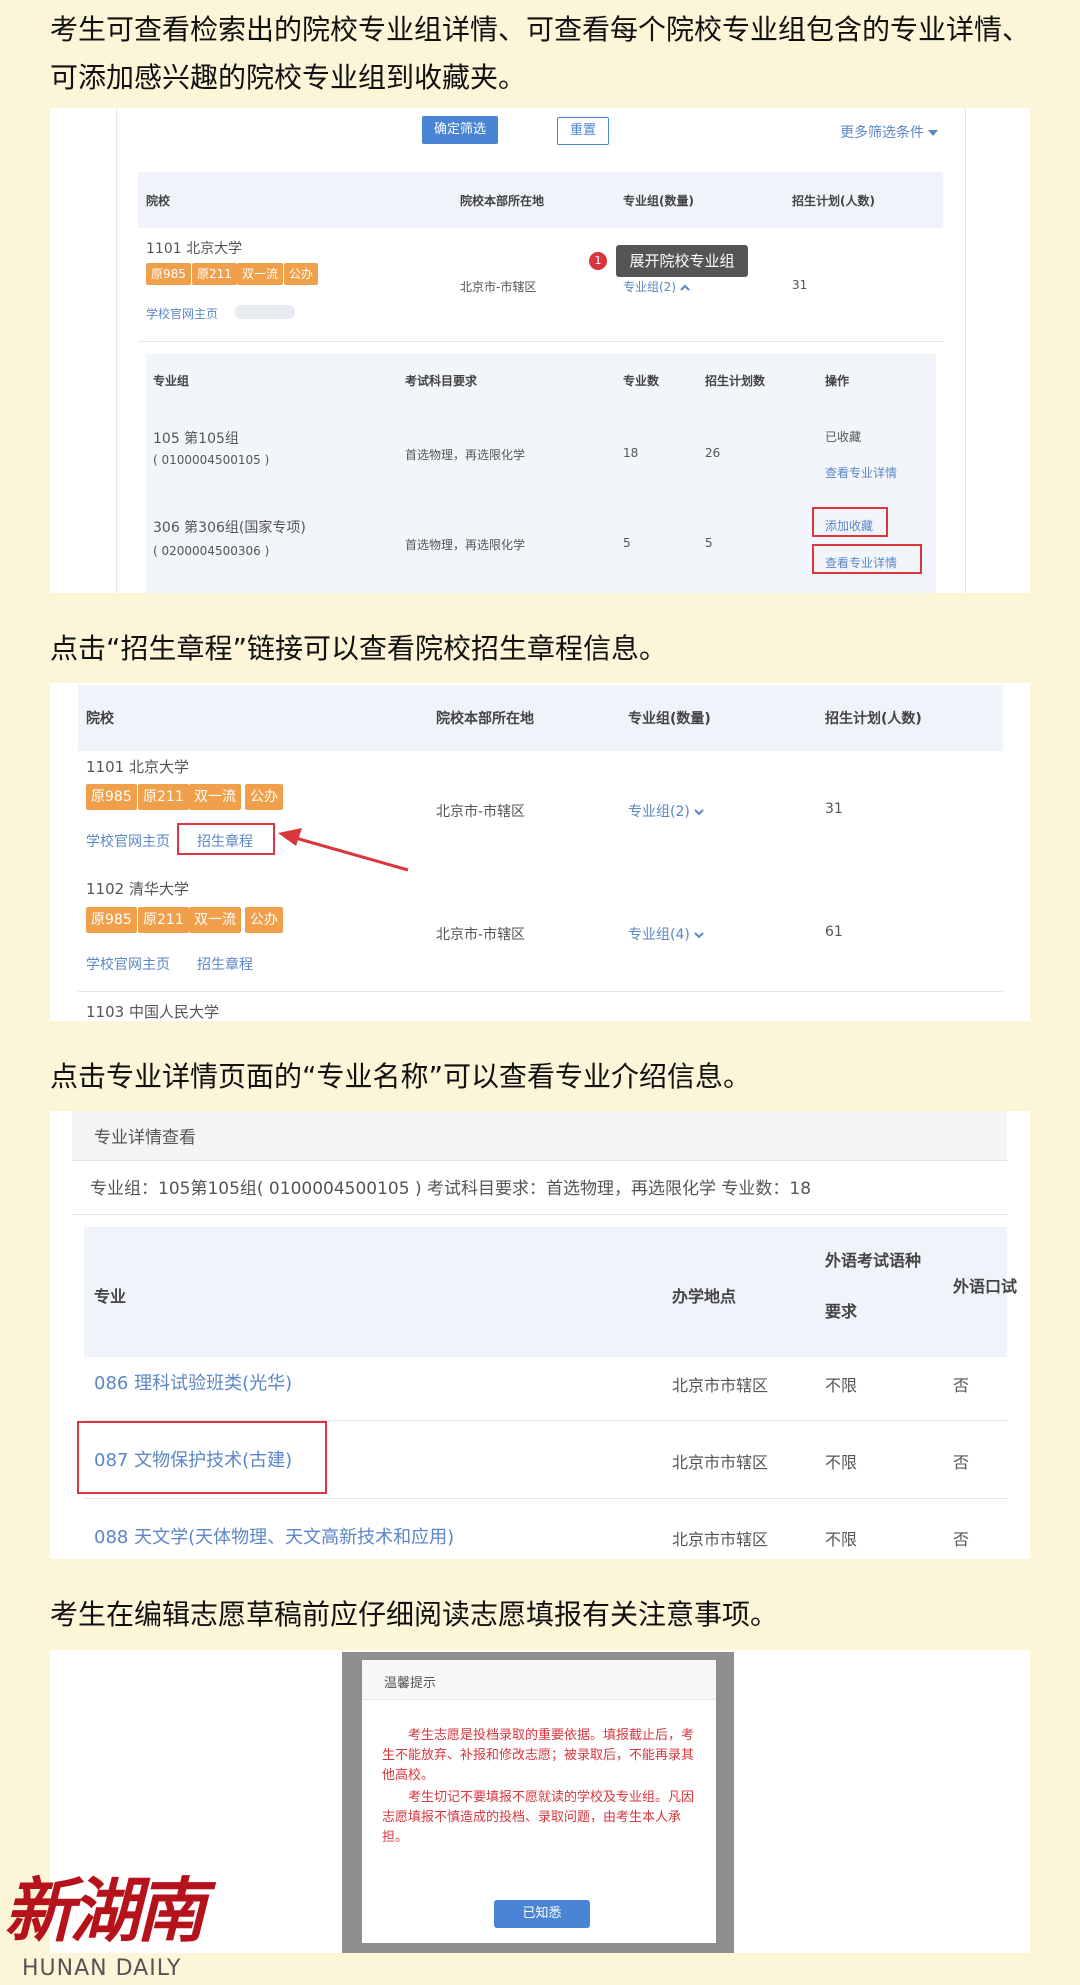 The width and height of the screenshot is (1080, 1985). I want to click on school-plan: 61, so click(834, 932).